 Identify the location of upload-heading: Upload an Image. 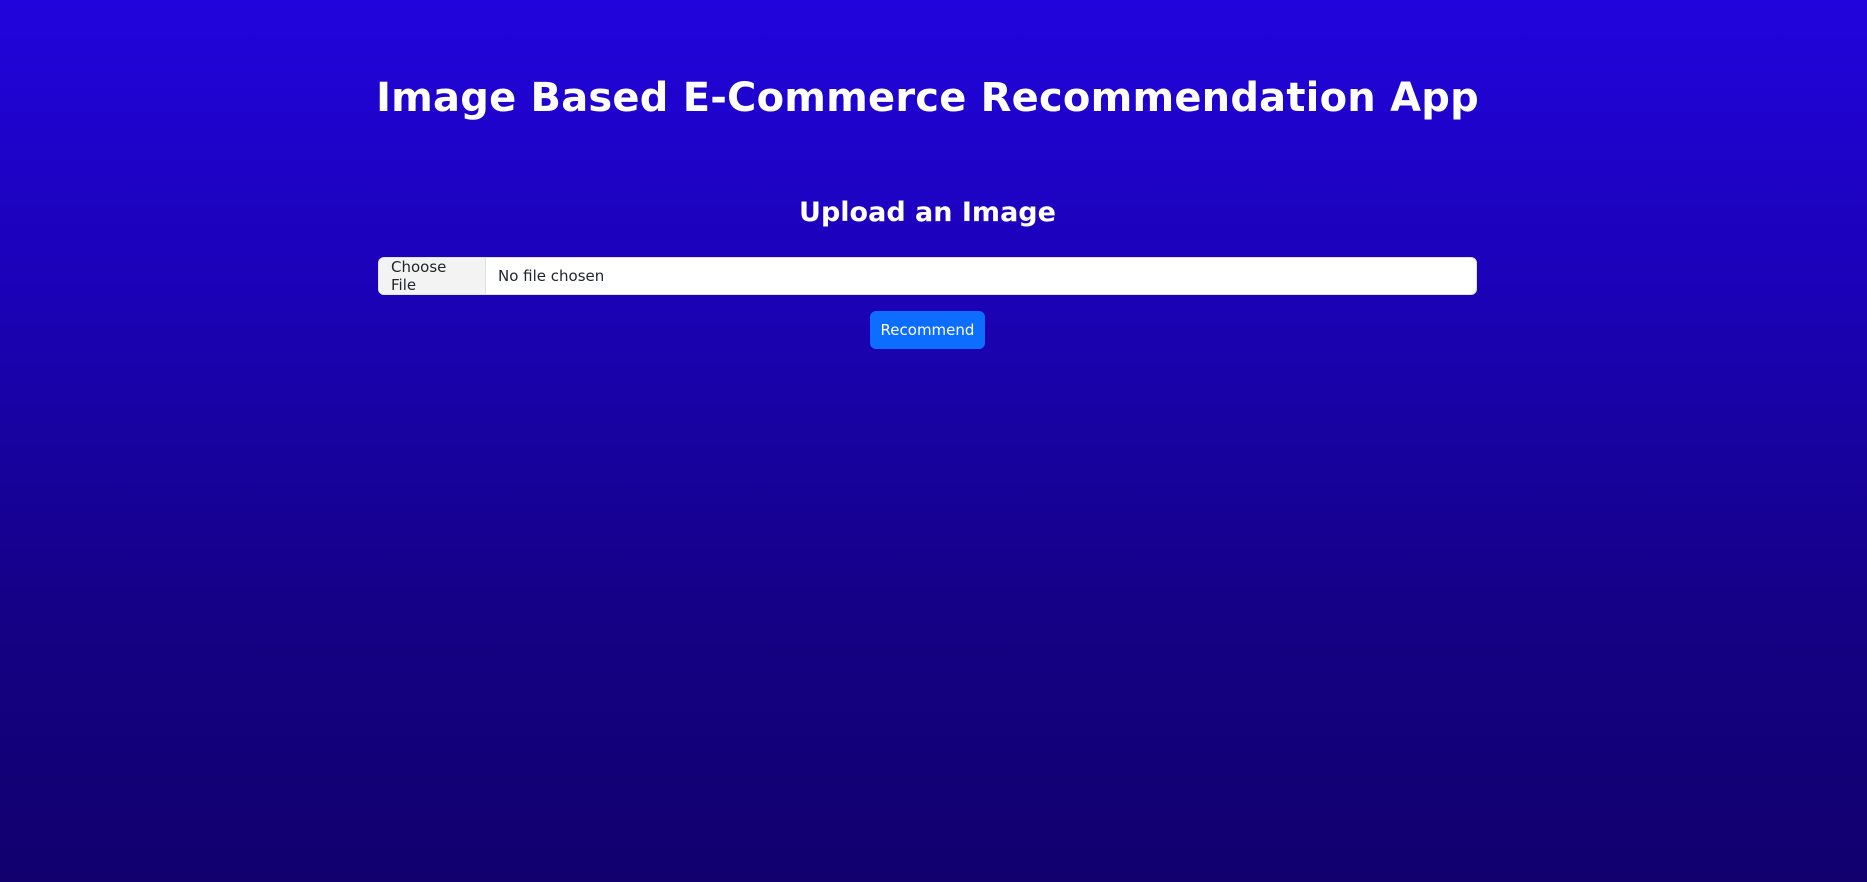
(927, 212).